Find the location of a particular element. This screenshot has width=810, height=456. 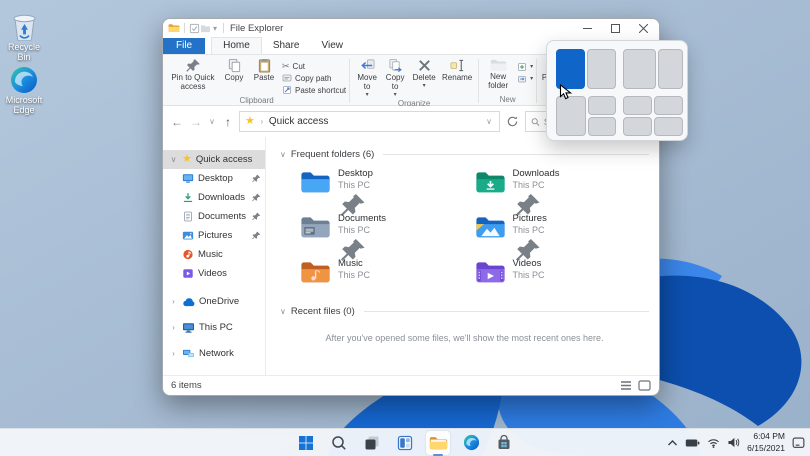

sidebar-item-this-pc: › This PC is located at coordinates (214, 327).